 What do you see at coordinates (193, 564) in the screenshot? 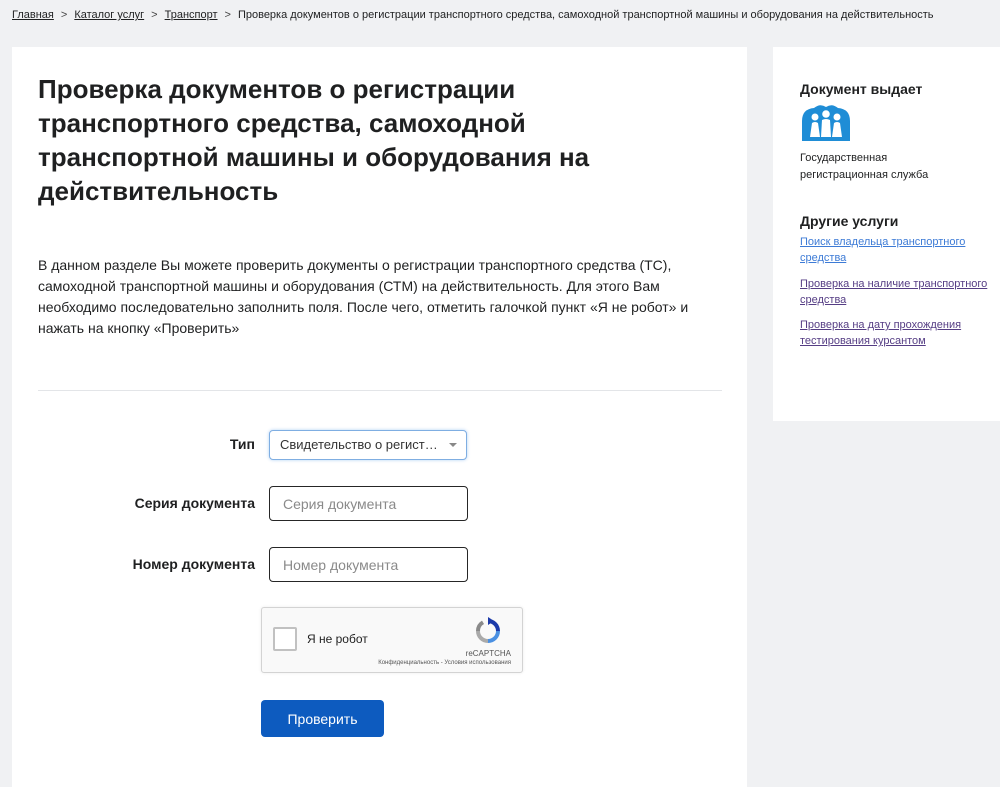
I see `number-label: Номер документа` at bounding box center [193, 564].